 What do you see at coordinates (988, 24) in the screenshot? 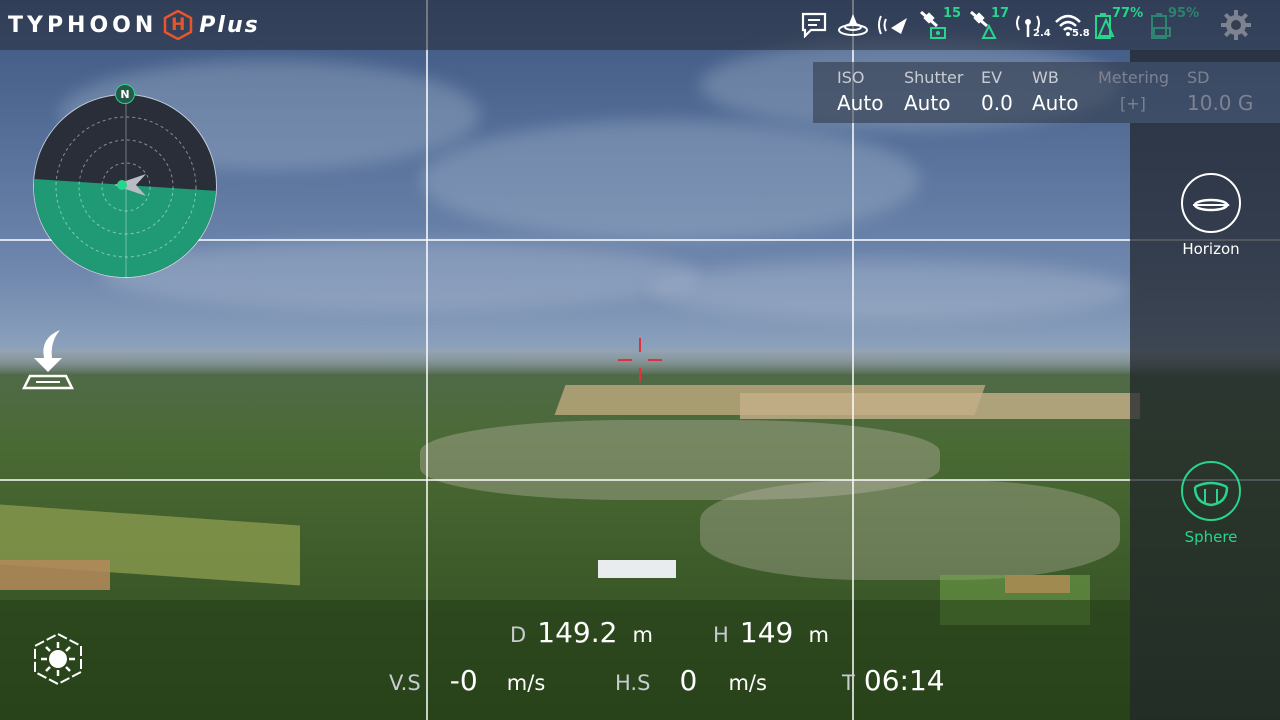
I see `gps-satellite-controller-icon: 17` at bounding box center [988, 24].